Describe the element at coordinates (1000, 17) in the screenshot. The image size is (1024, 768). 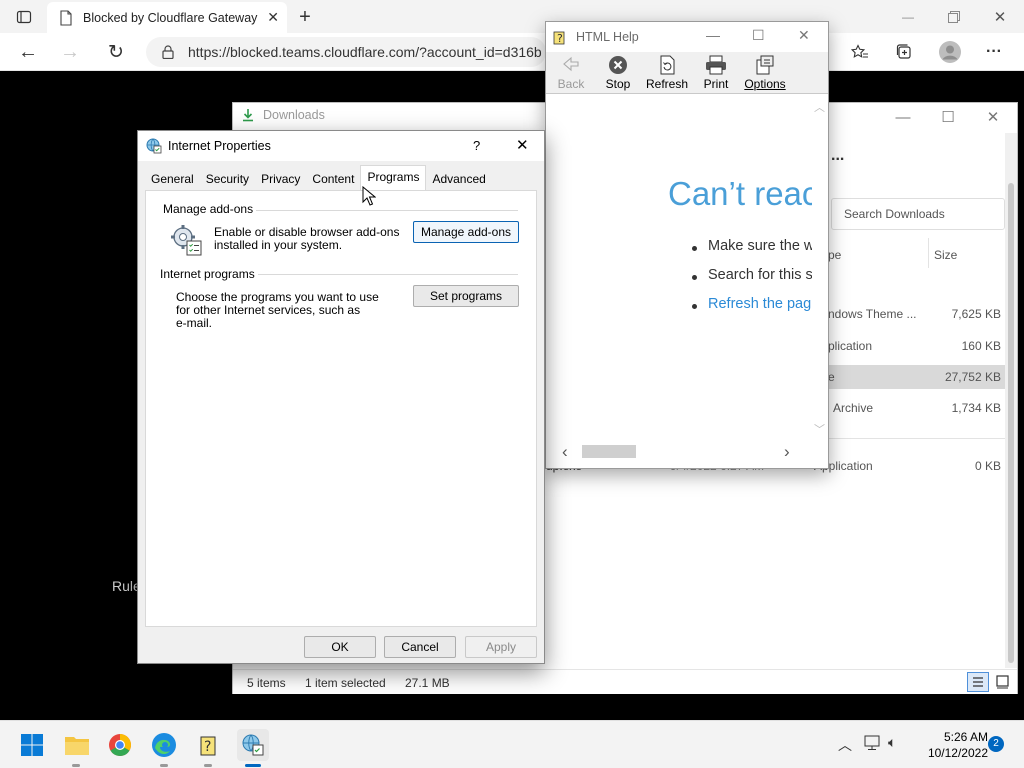
I see `close-window-icon: ✕` at that location.